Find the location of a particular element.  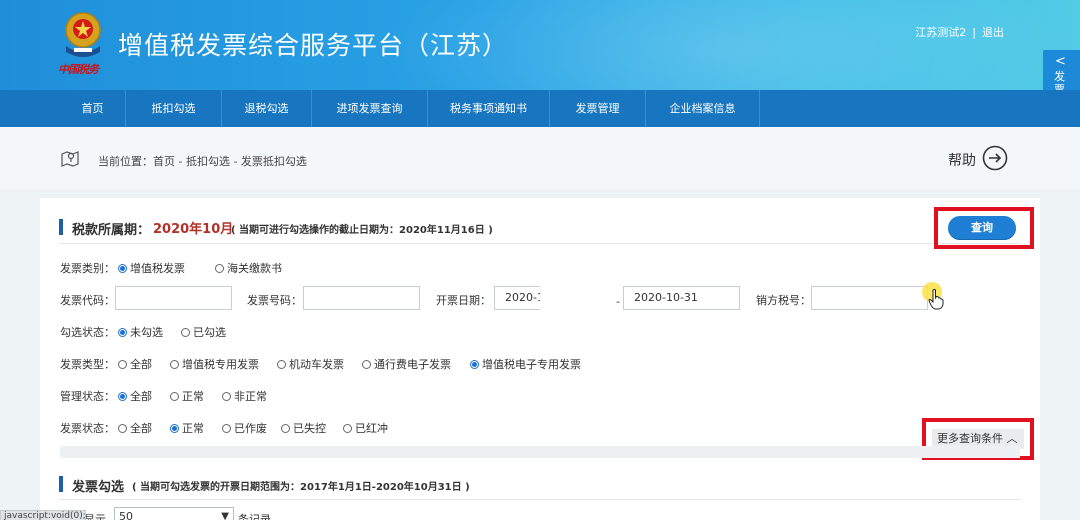

page-size-select: 50 ▼ is located at coordinates (174, 513).